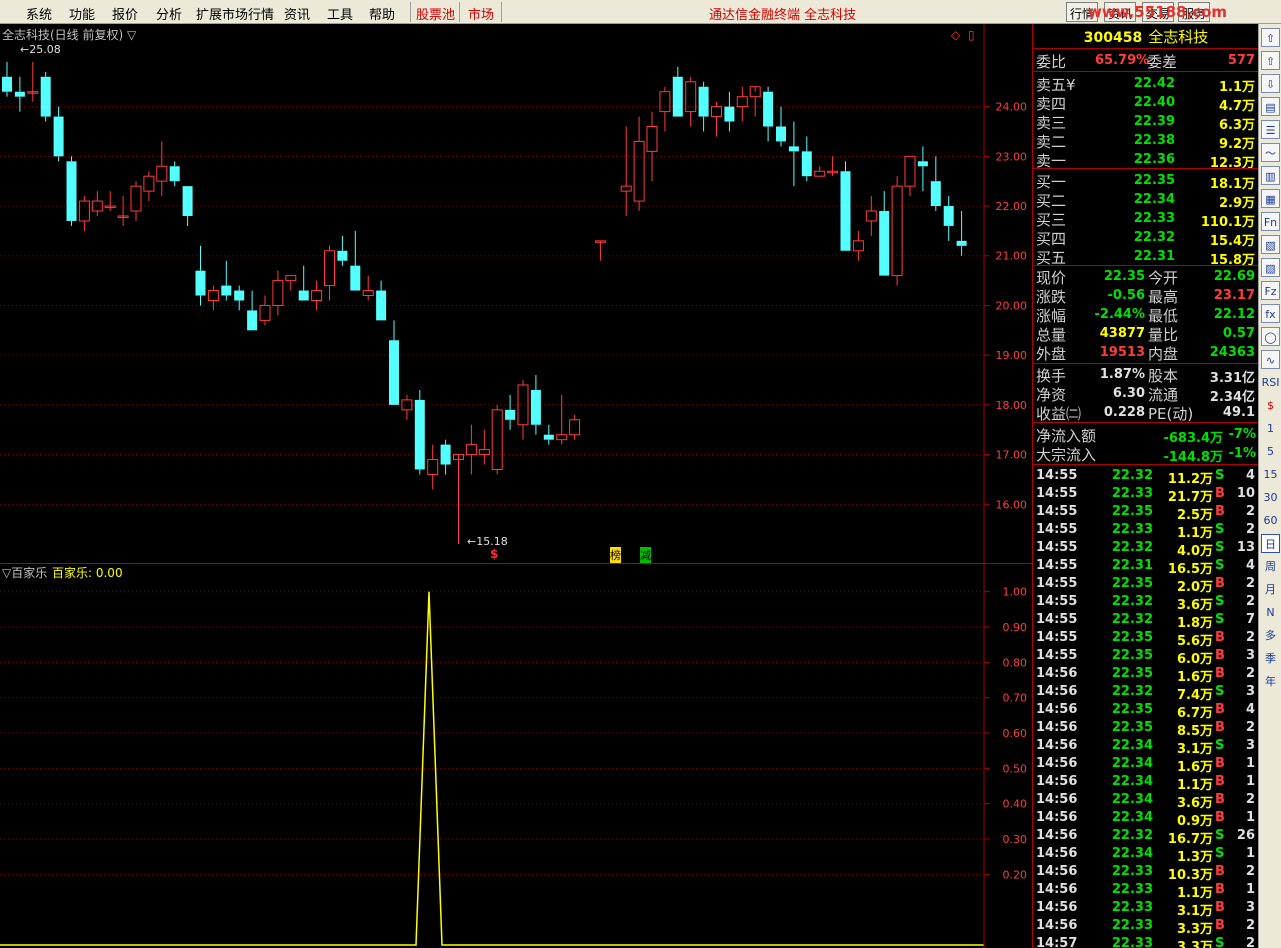 This screenshot has width=1281, height=948. I want to click on toolbar-period-1: $, so click(1270, 405).